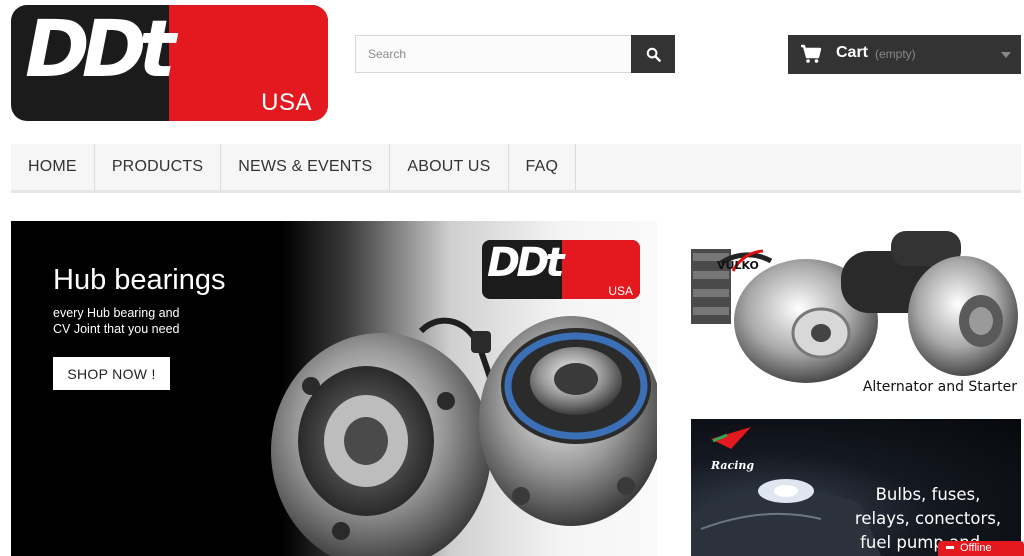 The width and height of the screenshot is (1024, 556). Describe the element at coordinates (100, 50) in the screenshot. I see `logo-mark: DDt` at that location.